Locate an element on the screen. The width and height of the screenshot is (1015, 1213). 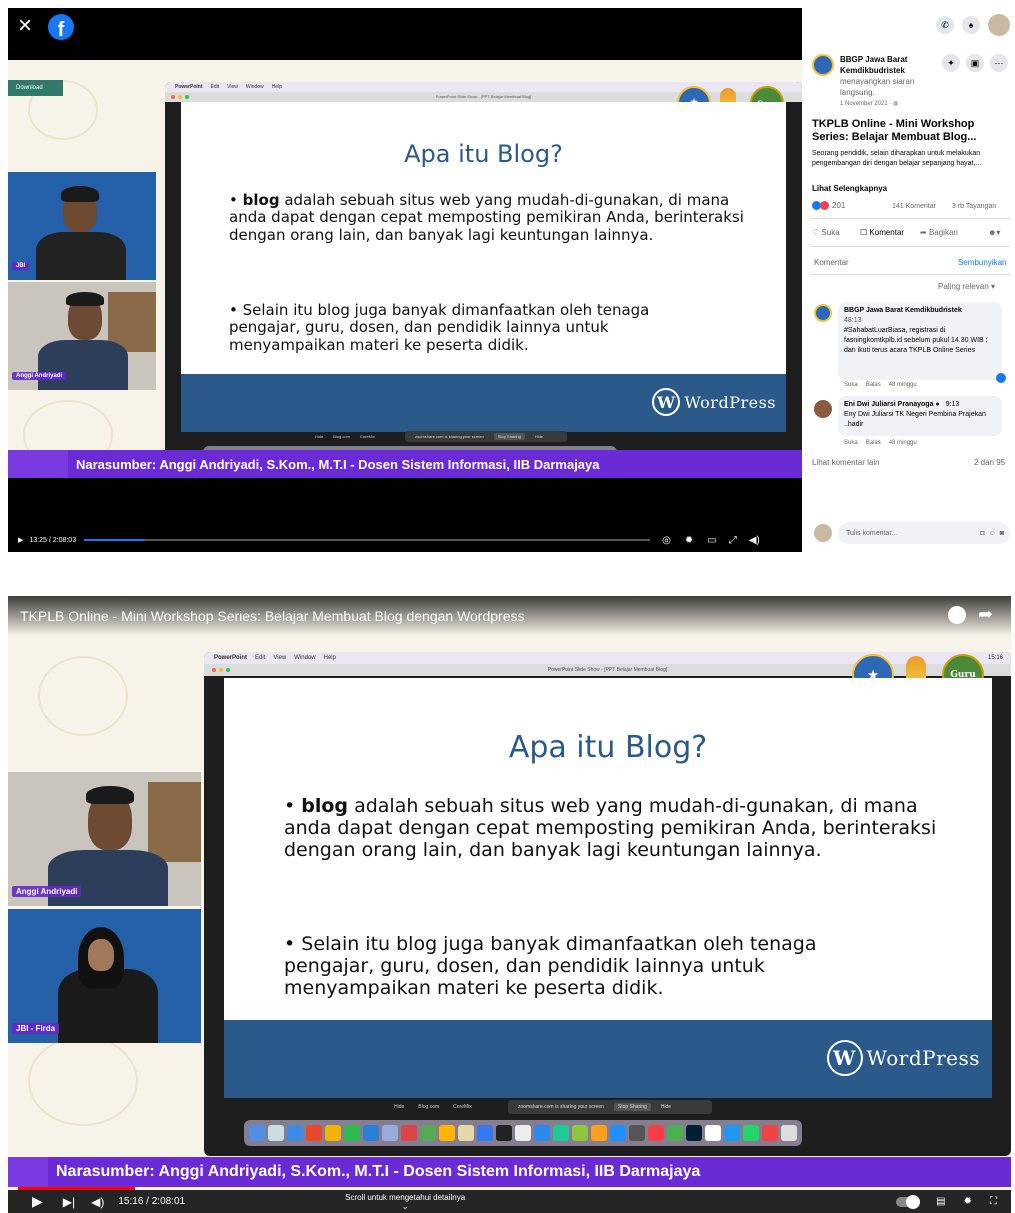
speaker-body is located at coordinates (108, 878).